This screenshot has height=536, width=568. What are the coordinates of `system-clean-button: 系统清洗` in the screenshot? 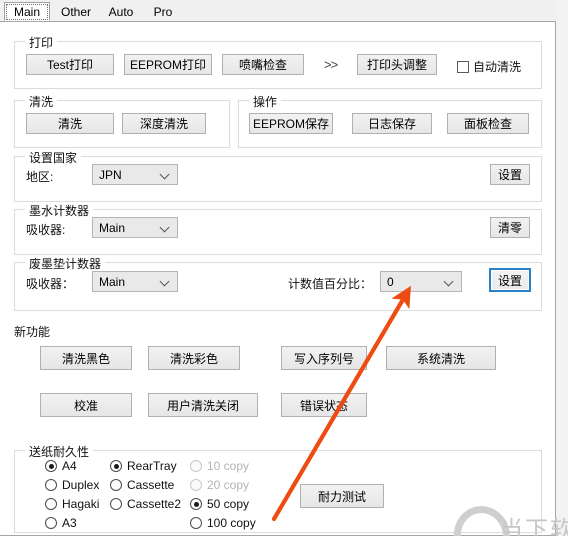 It's located at (441, 358).